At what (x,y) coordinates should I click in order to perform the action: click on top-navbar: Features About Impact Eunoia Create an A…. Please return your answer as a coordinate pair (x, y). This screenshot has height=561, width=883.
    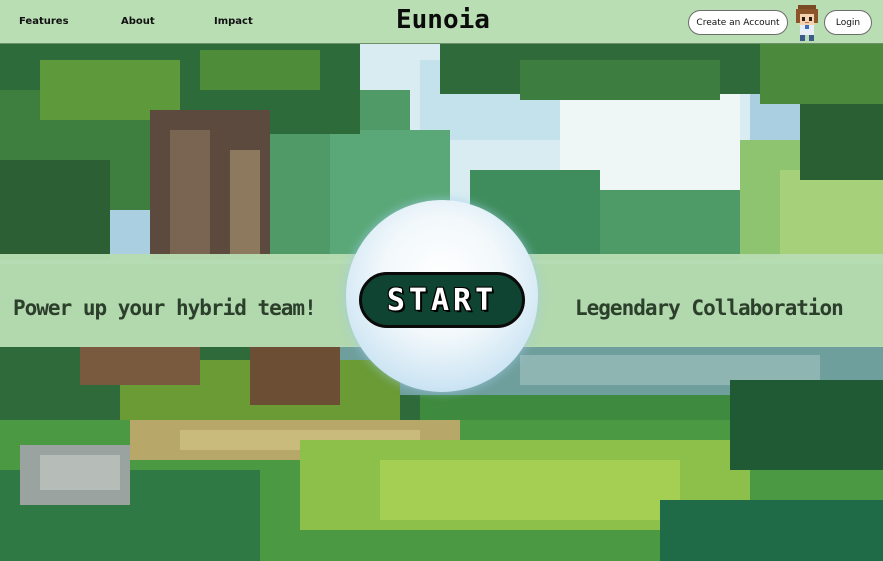
    Looking at the image, I should click on (441, 22).